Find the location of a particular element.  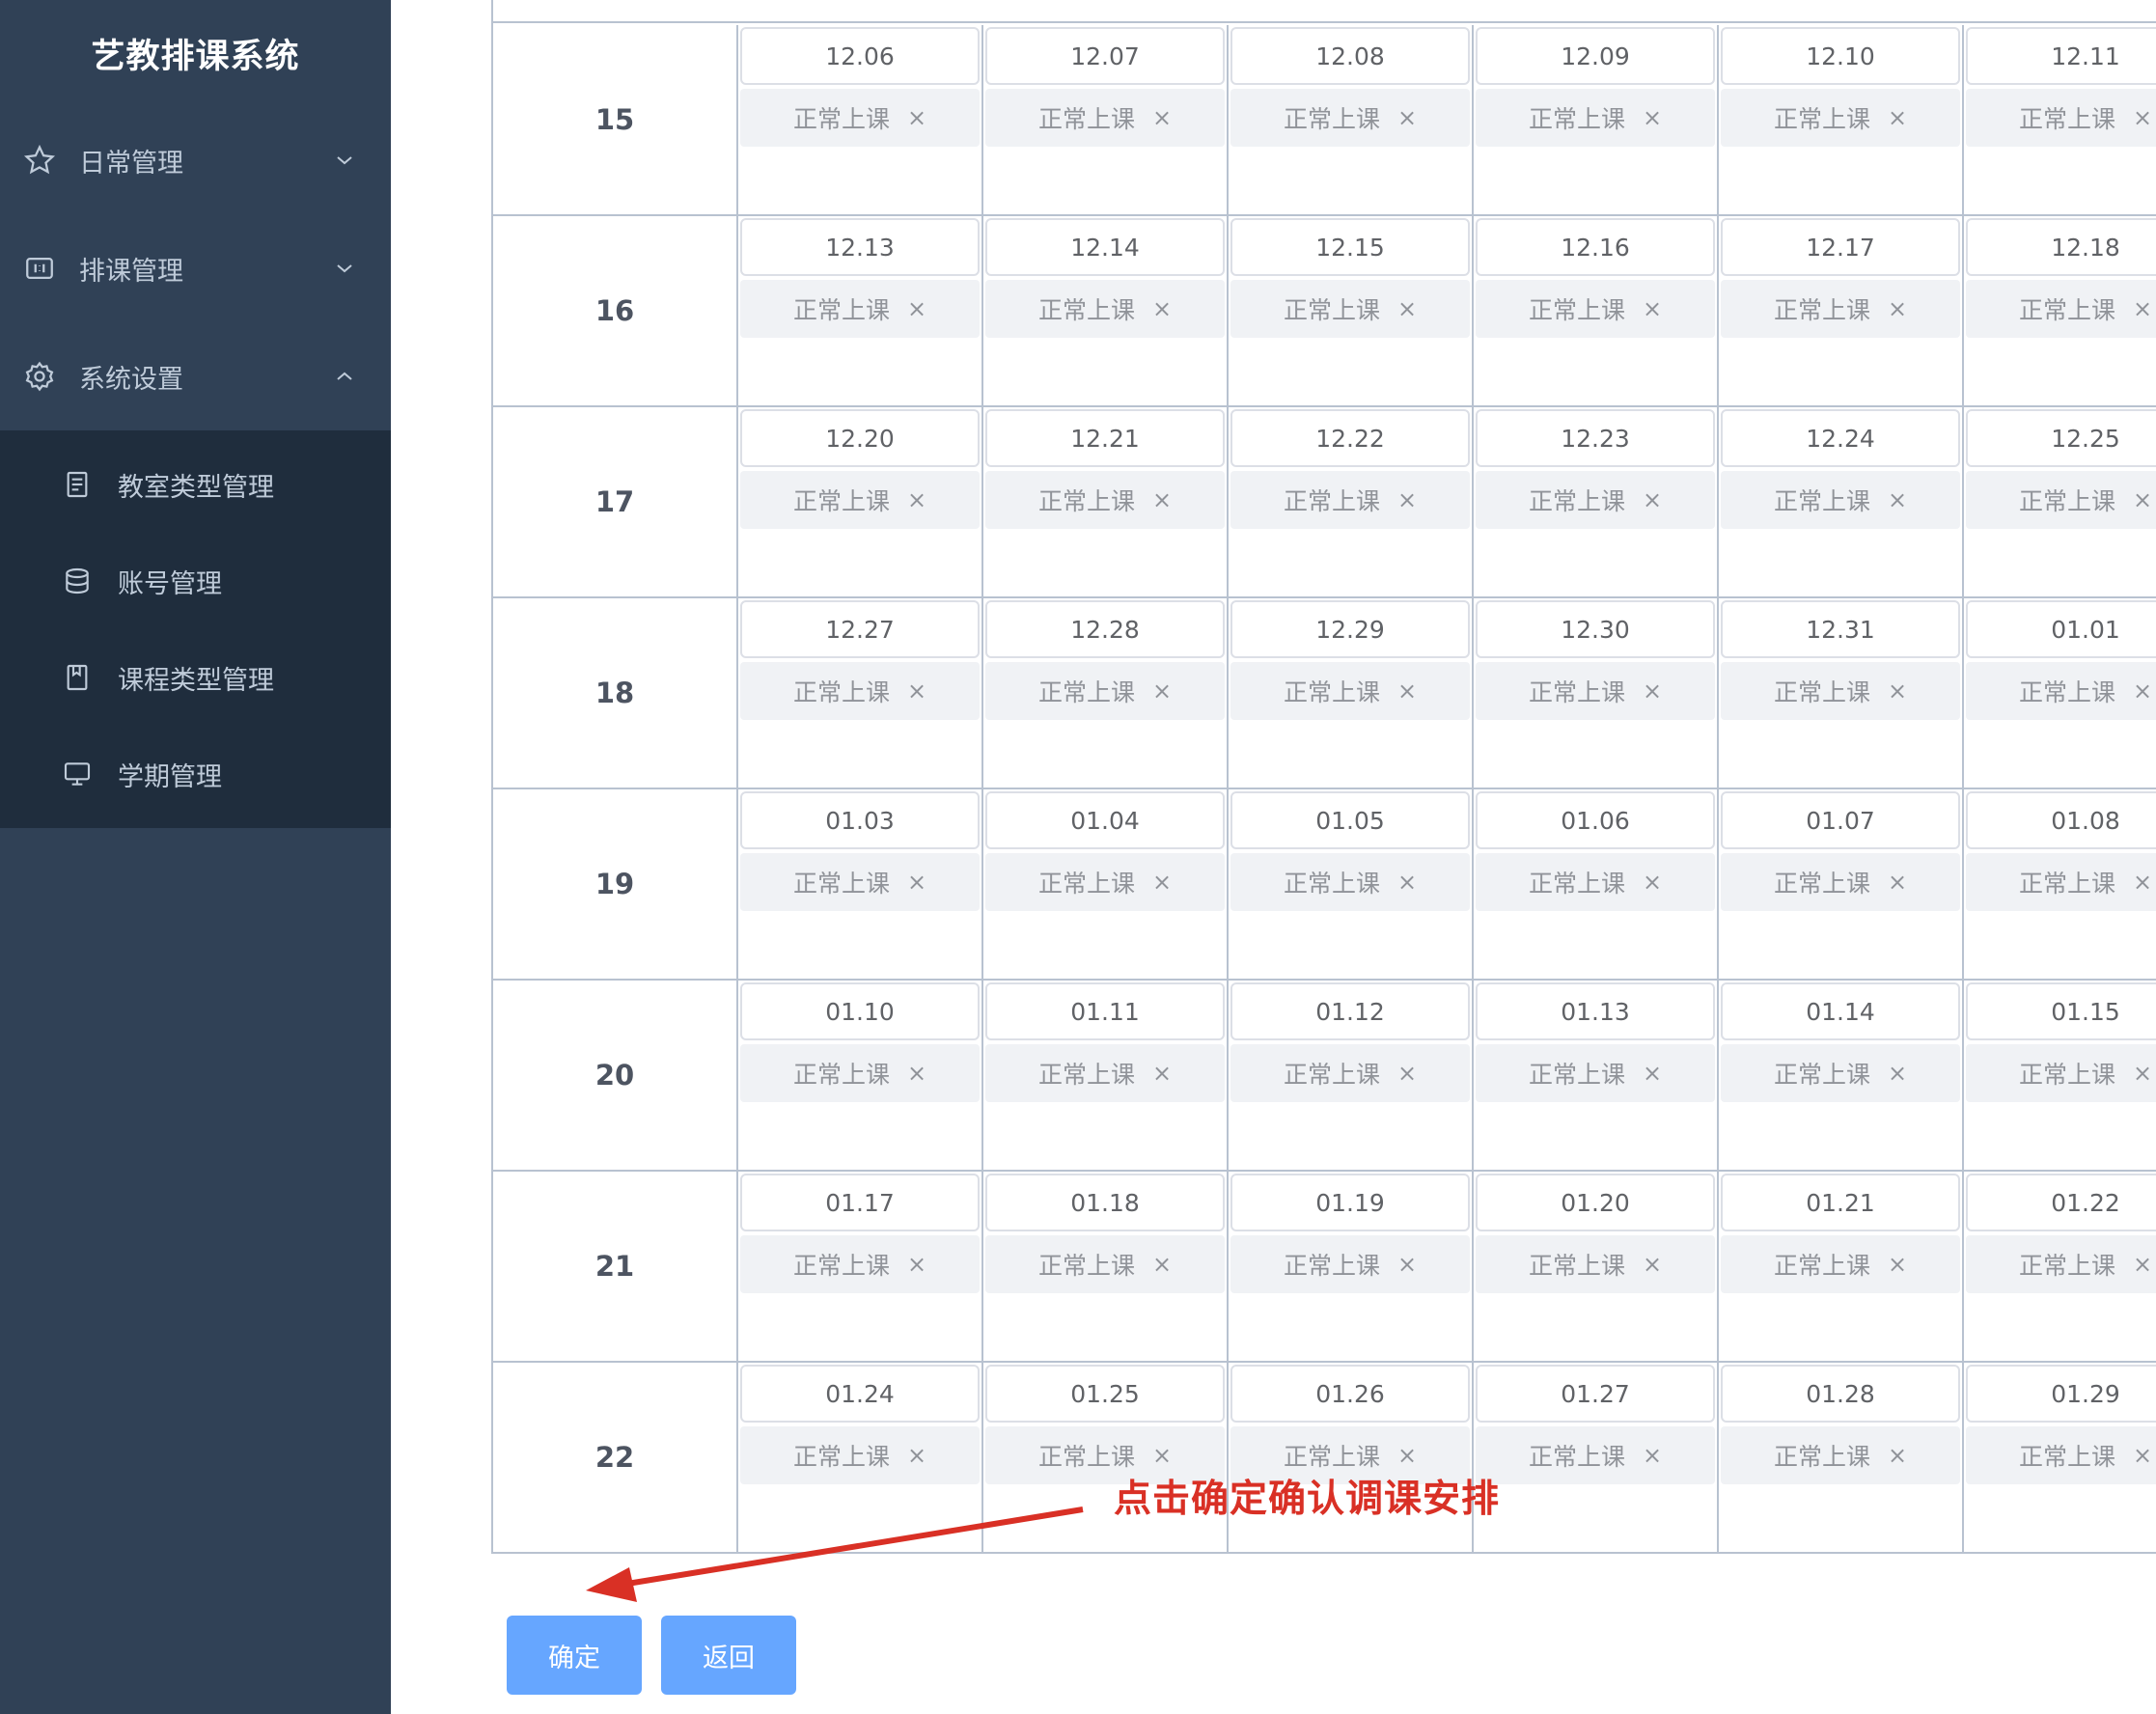

date-button: 12.16 is located at coordinates (1595, 247).